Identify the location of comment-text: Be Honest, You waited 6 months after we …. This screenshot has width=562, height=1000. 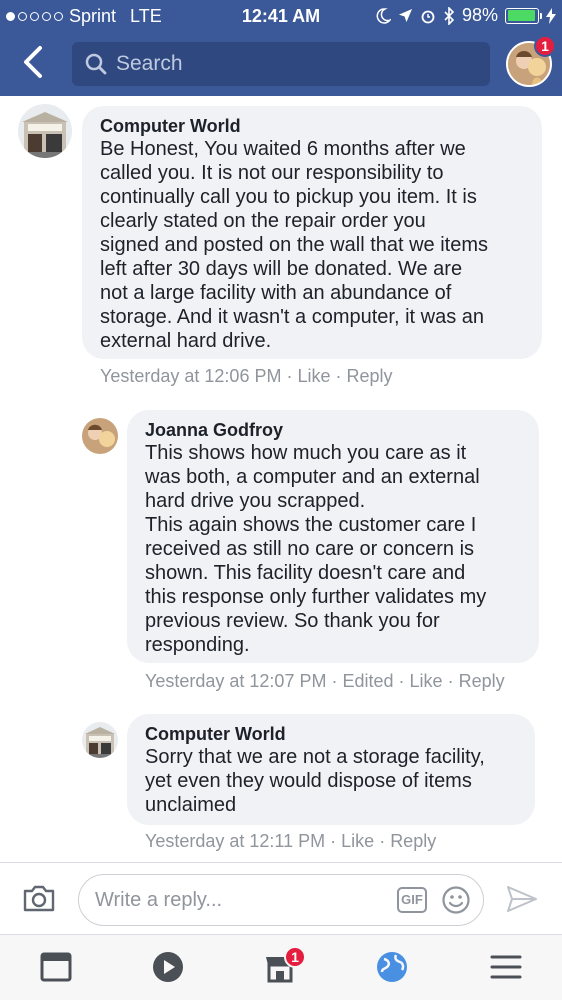
(294, 245).